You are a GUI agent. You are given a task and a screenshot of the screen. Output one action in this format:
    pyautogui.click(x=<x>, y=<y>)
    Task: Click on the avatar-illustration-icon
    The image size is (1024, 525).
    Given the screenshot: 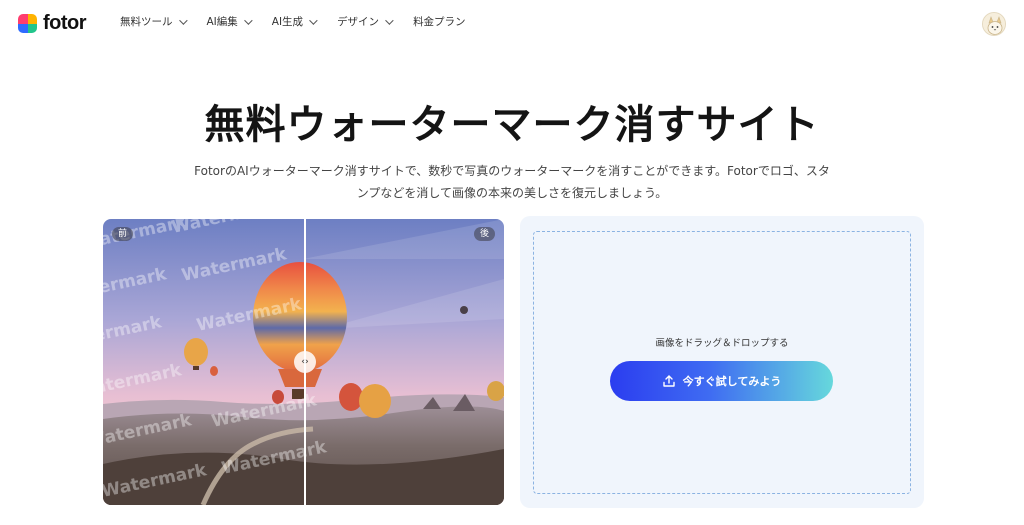 What is the action you would take?
    pyautogui.click(x=994, y=24)
    